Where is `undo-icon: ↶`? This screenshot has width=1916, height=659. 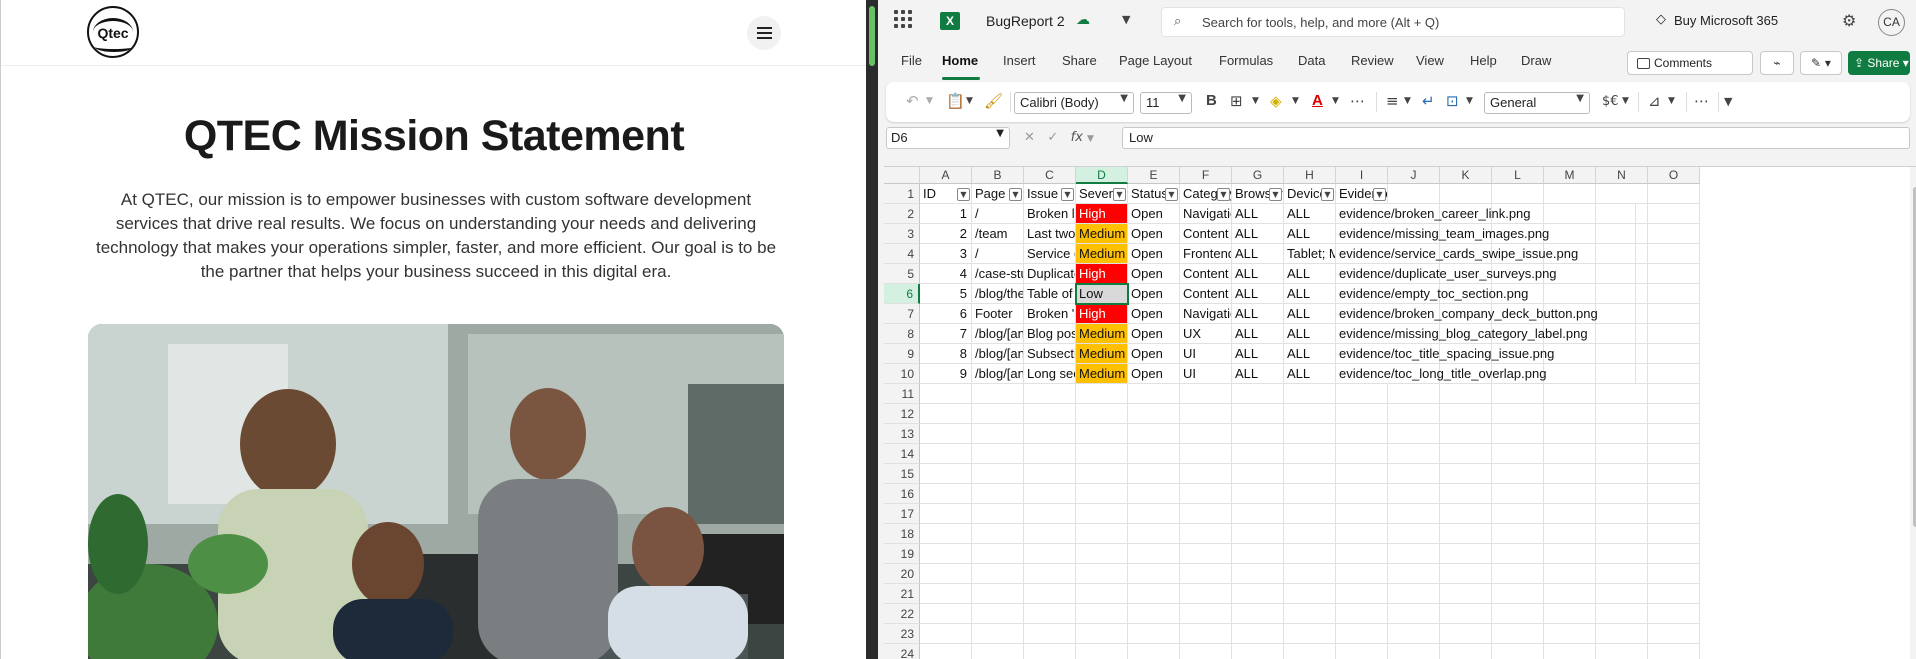 undo-icon: ↶ is located at coordinates (912, 101).